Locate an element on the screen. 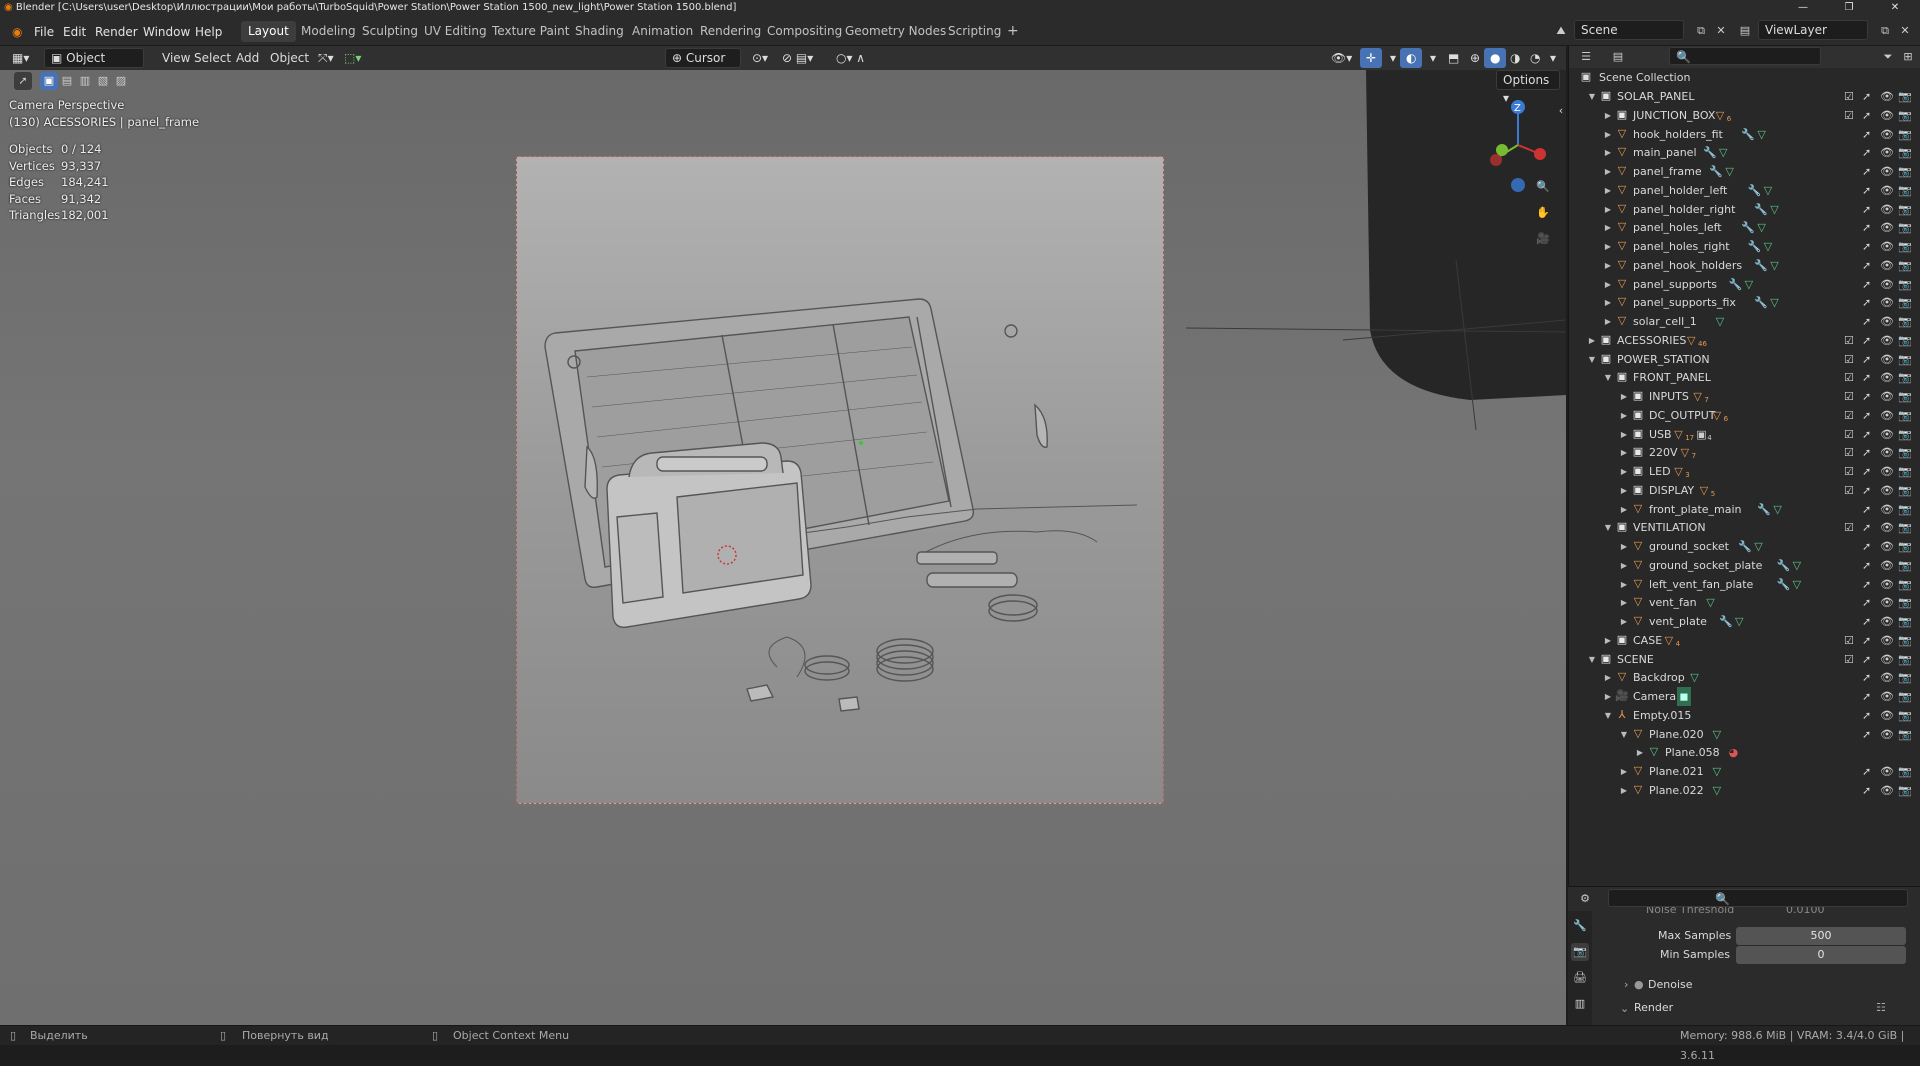 This screenshot has height=1066, width=1920. tab-modeling: Modeling is located at coordinates (328, 31).